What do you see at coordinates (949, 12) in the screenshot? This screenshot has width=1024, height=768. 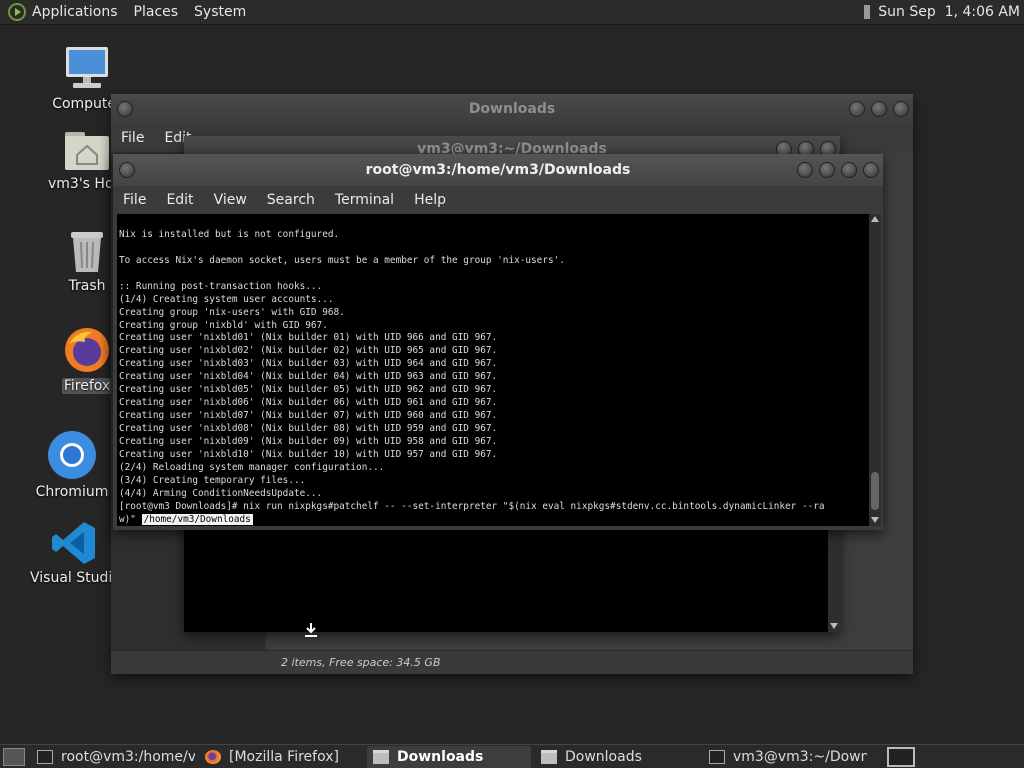 I see `clock: Sun Sep 1, 4:06 AM` at bounding box center [949, 12].